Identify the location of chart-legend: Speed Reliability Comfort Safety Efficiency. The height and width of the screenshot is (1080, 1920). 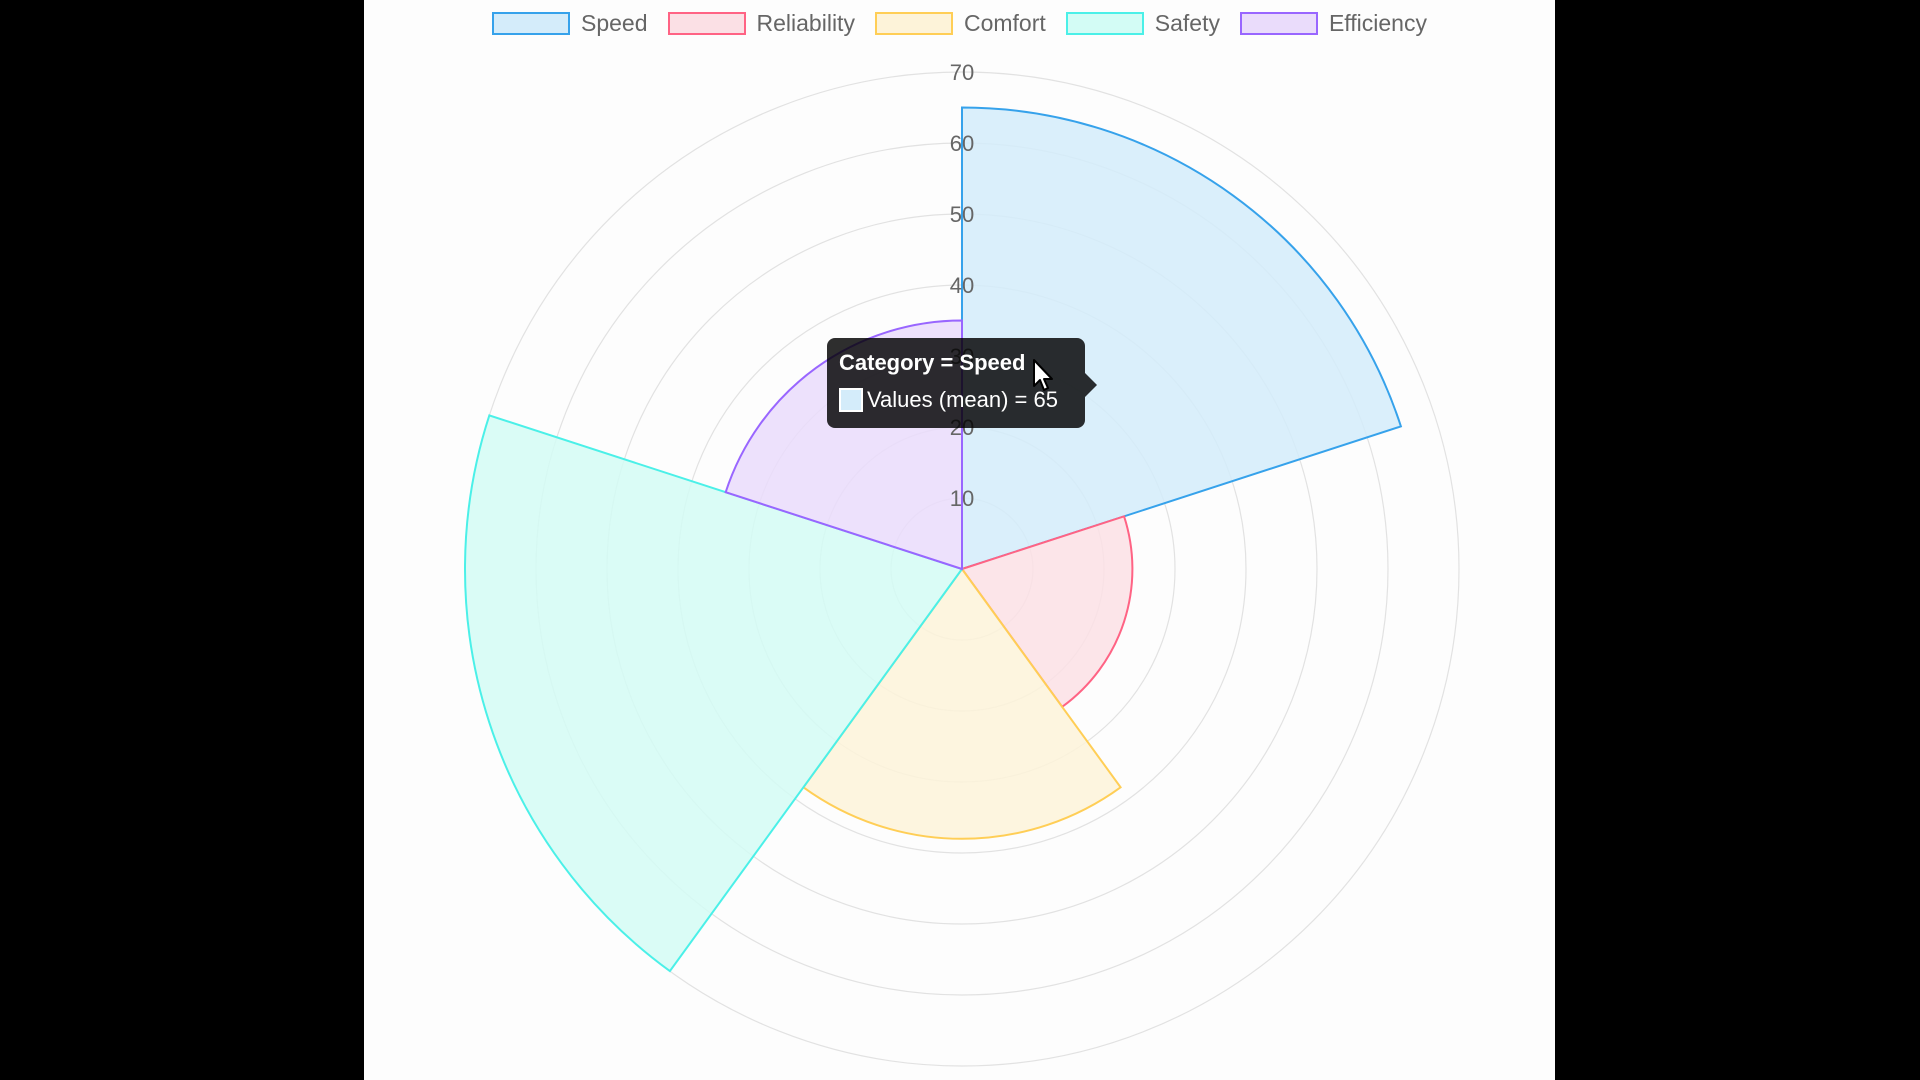
(959, 23).